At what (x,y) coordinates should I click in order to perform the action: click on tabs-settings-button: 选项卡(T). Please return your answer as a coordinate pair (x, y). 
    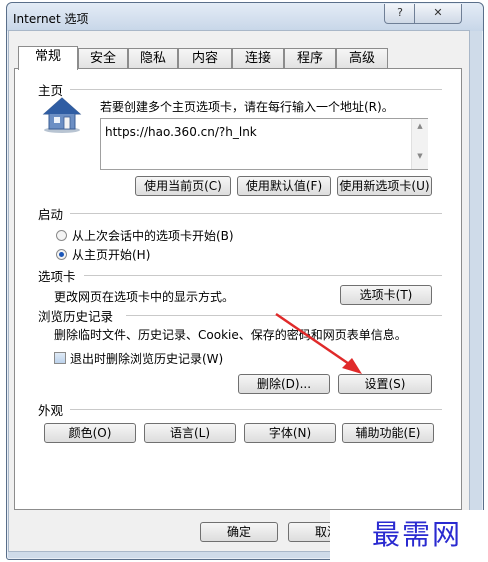
    Looking at the image, I should click on (386, 295).